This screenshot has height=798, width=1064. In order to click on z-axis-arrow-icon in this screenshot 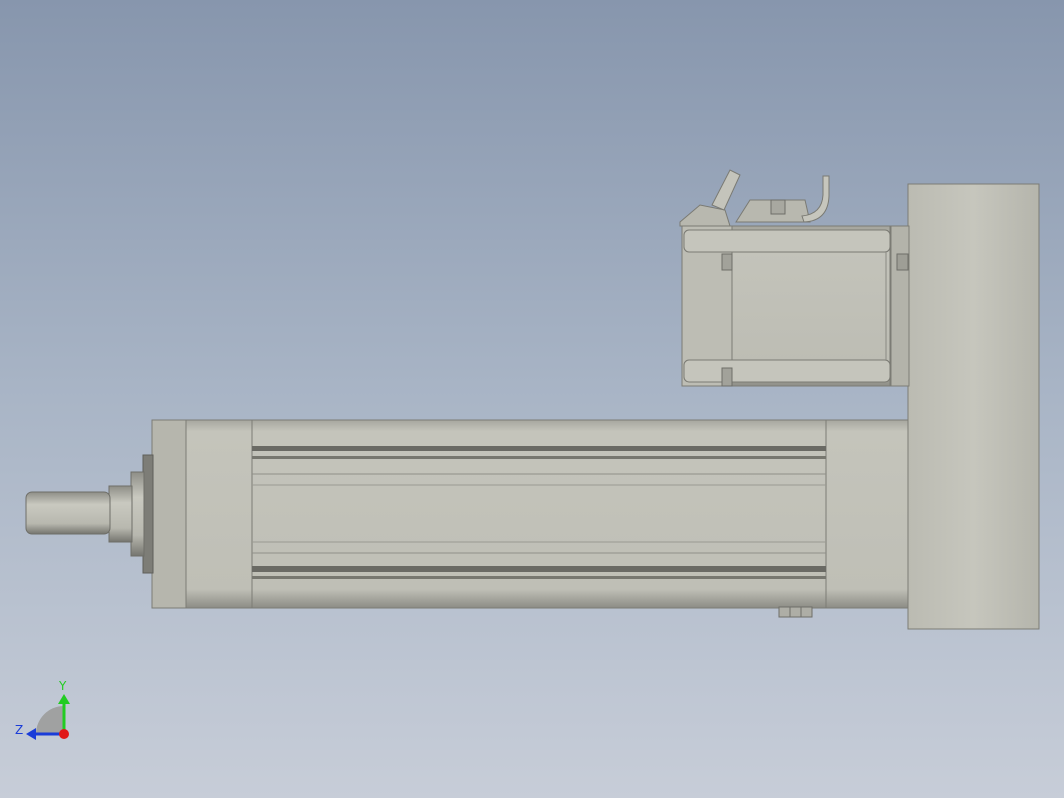, I will do `click(31, 734)`.